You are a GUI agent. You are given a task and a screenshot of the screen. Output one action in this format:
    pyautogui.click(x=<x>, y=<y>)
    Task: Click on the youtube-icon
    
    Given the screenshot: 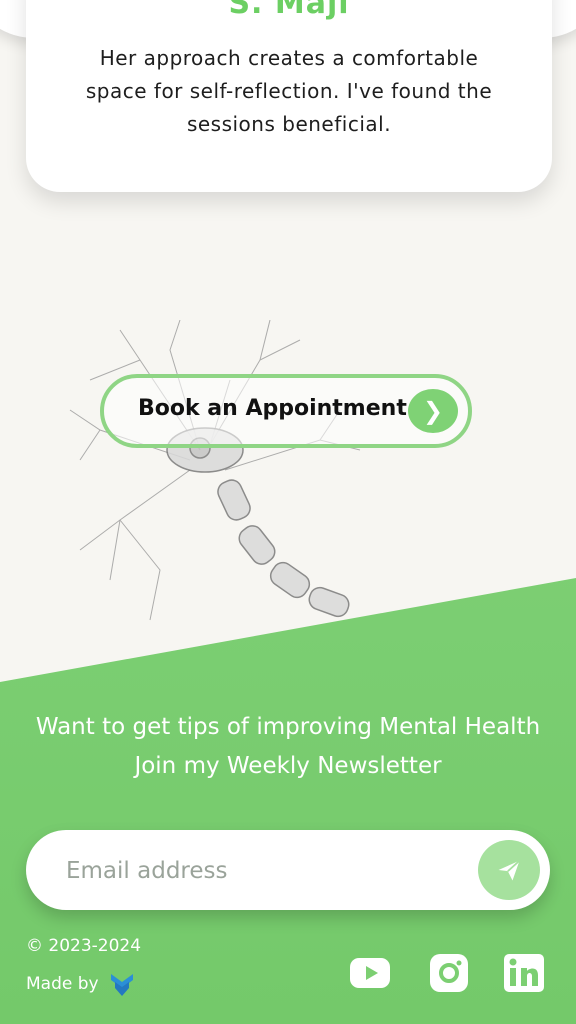 What is the action you would take?
    pyautogui.click(x=370, y=973)
    